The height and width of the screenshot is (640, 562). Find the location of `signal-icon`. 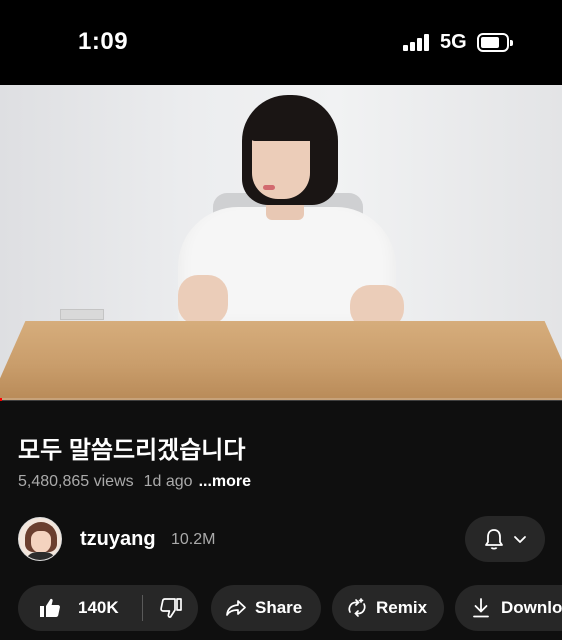

signal-icon is located at coordinates (417, 42).